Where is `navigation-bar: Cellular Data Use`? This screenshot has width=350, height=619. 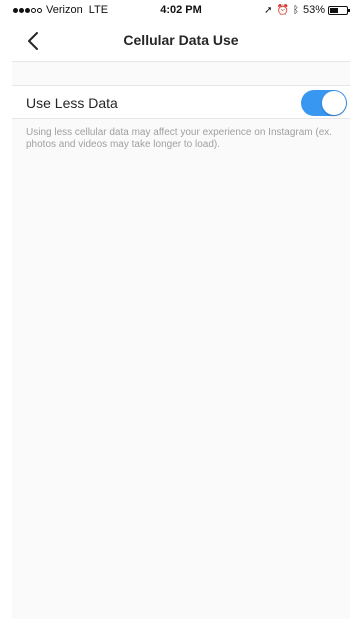
navigation-bar: Cellular Data Use is located at coordinates (181, 41).